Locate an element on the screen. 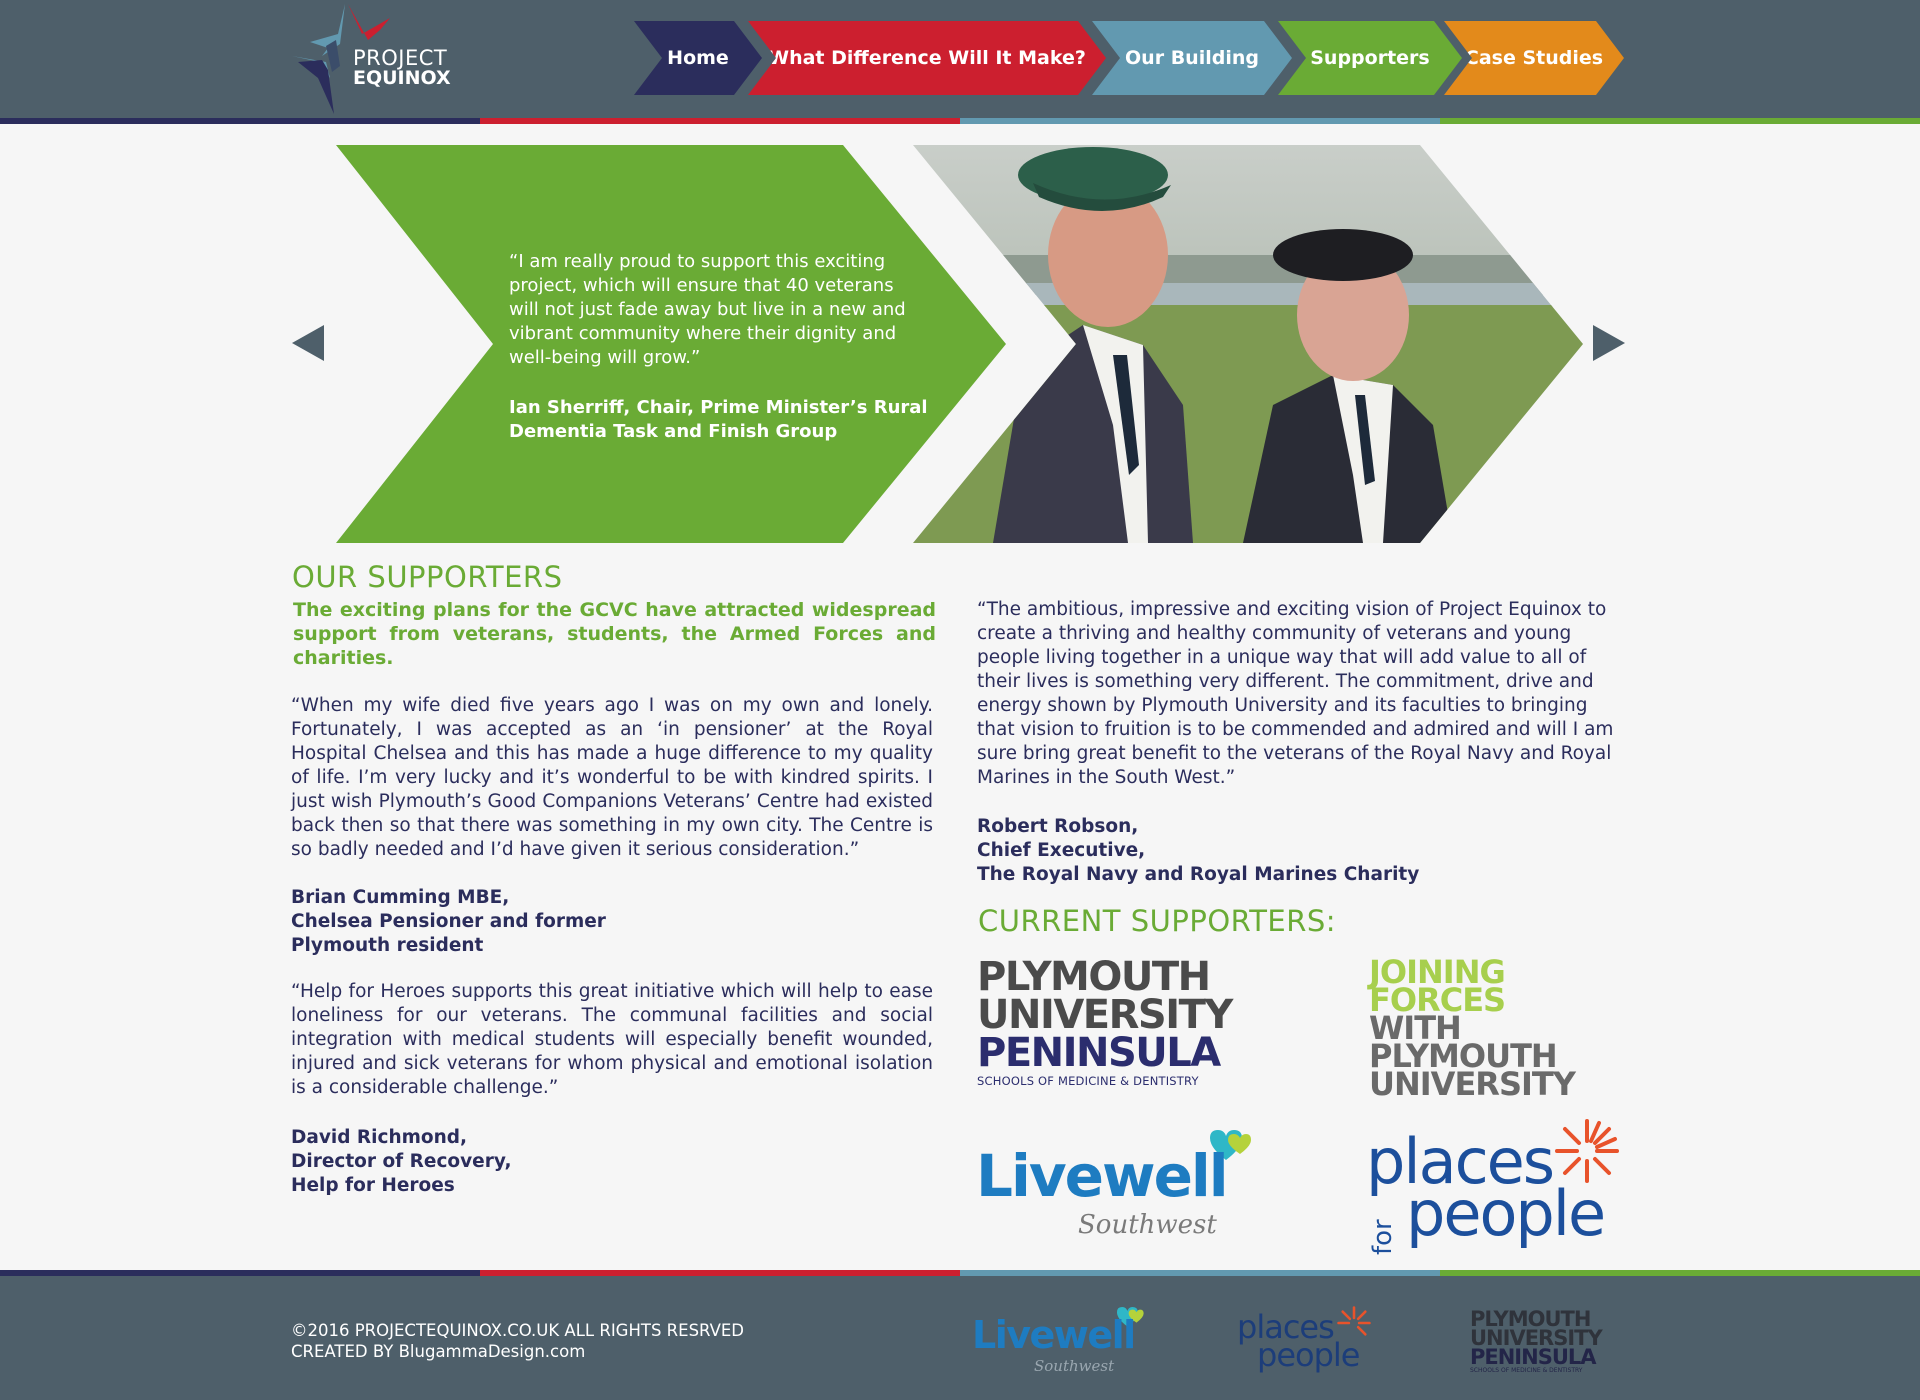 The width and height of the screenshot is (1920, 1400). slider-next-arrow-icon is located at coordinates (1609, 343).